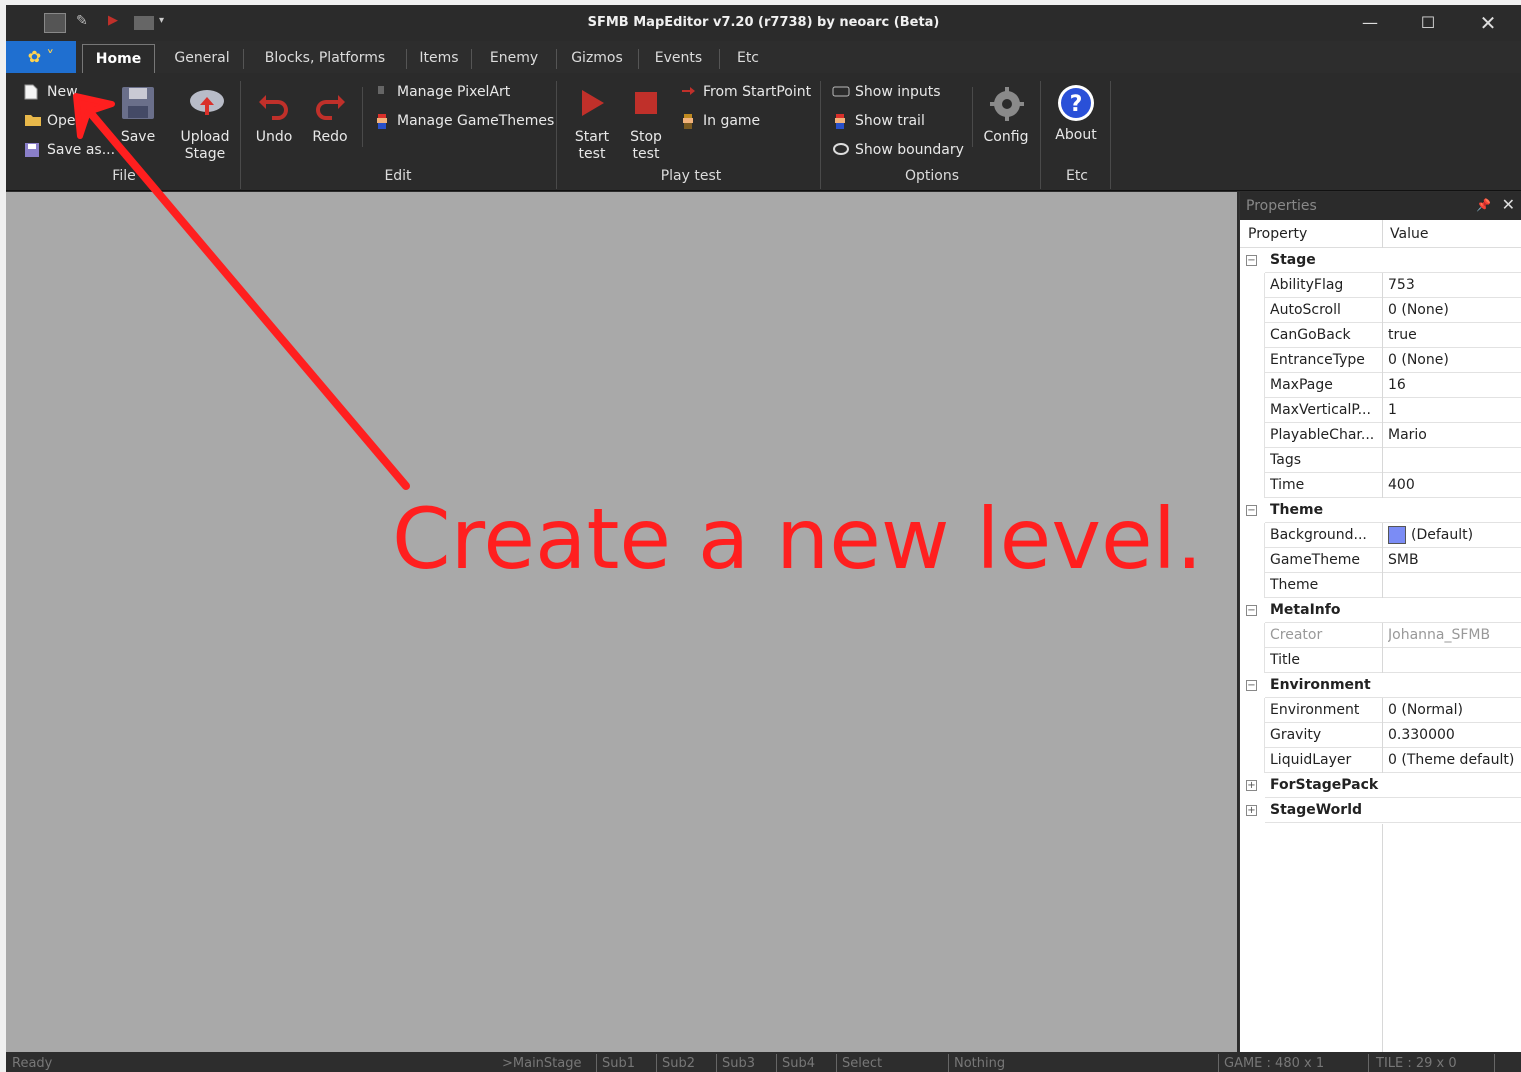  Describe the element at coordinates (797, 539) in the screenshot. I see `annotation-text: Create a new level.` at that location.